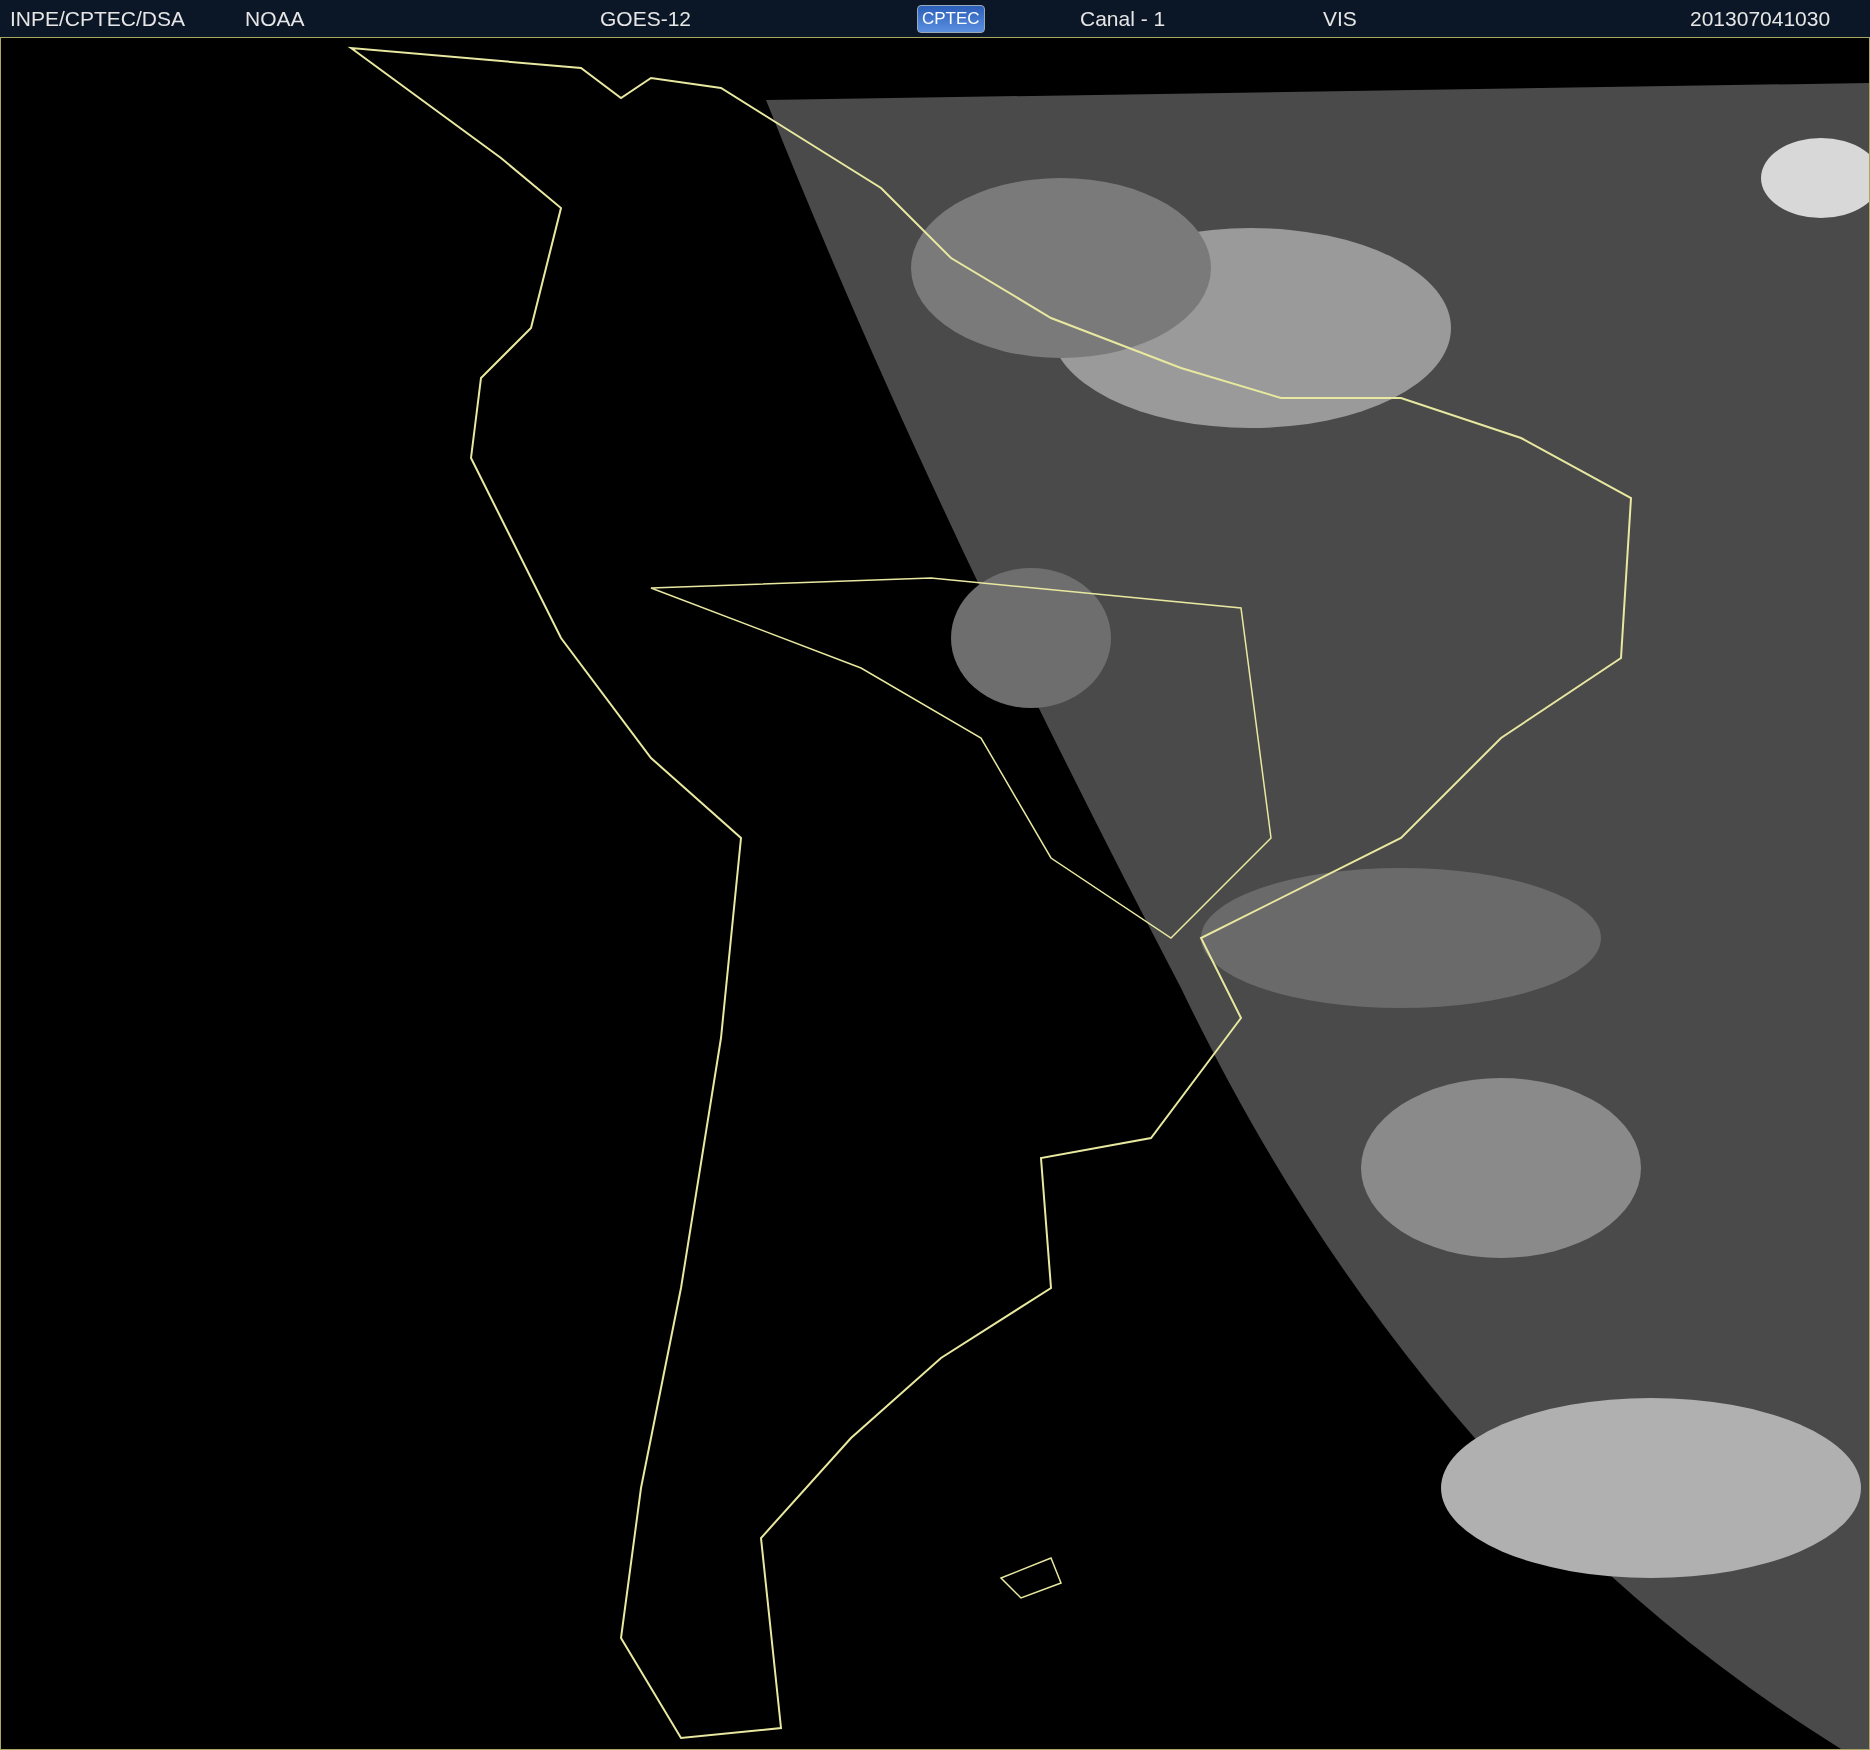  Describe the element at coordinates (1123, 18) in the screenshot. I see `header-label: Canal - 1` at that location.